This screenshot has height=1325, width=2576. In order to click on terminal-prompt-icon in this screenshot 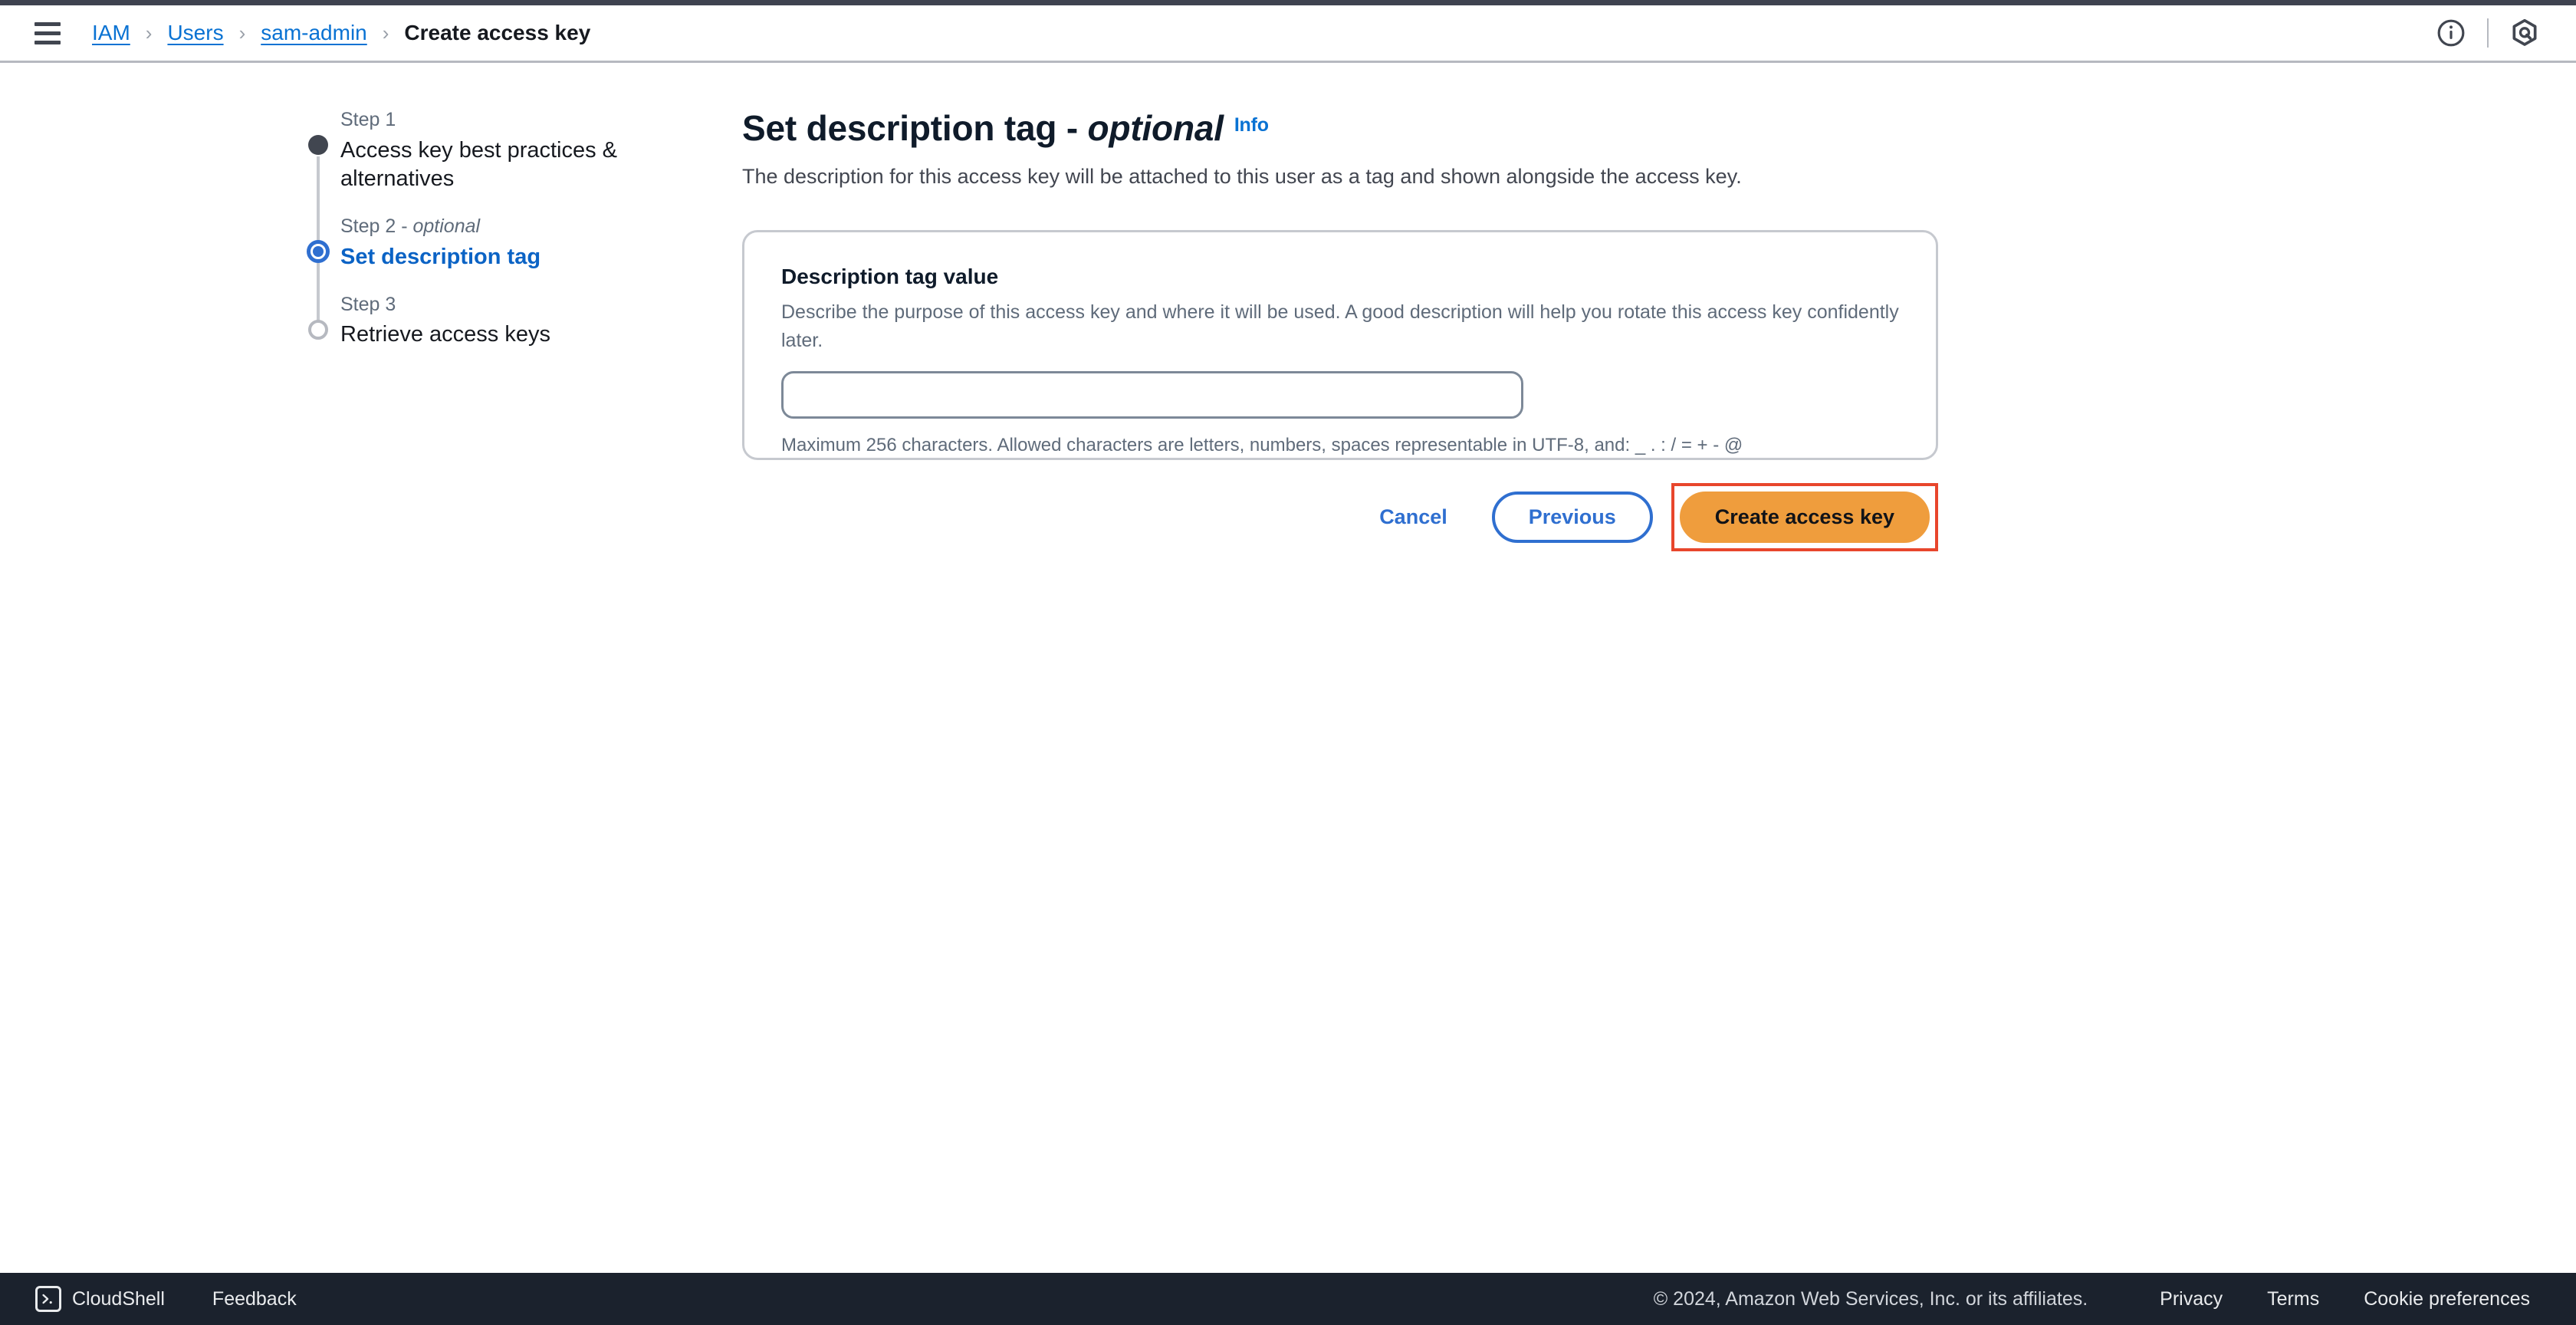, I will do `click(48, 1299)`.